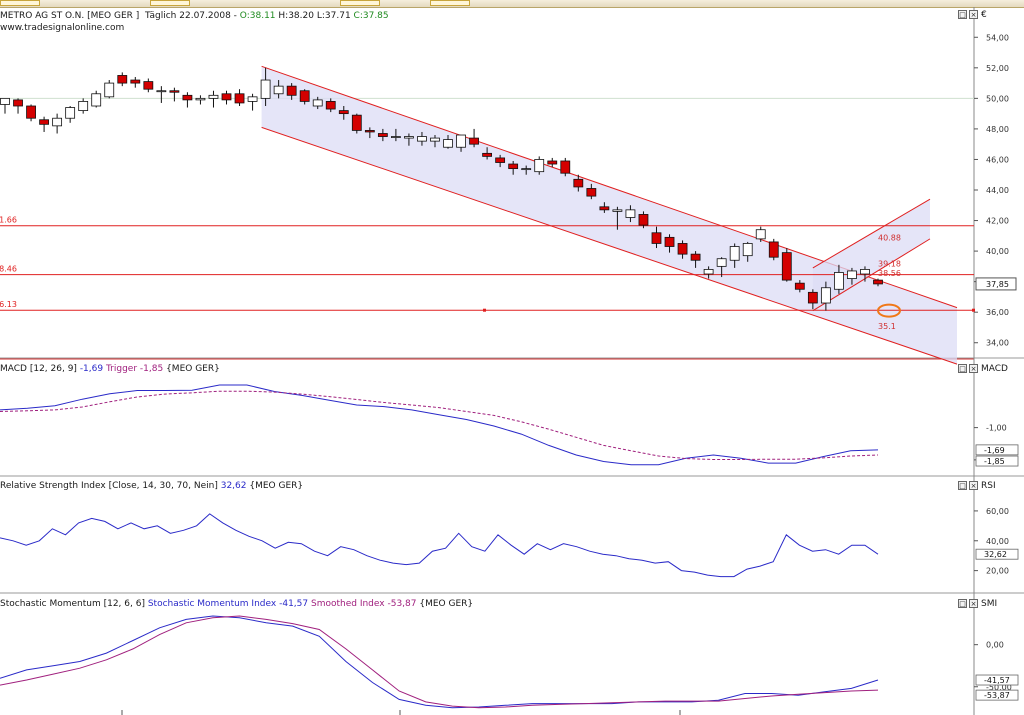 This screenshot has height=715, width=1024. What do you see at coordinates (997, 541) in the screenshot?
I see `y-tick-label: 40,00` at bounding box center [997, 541].